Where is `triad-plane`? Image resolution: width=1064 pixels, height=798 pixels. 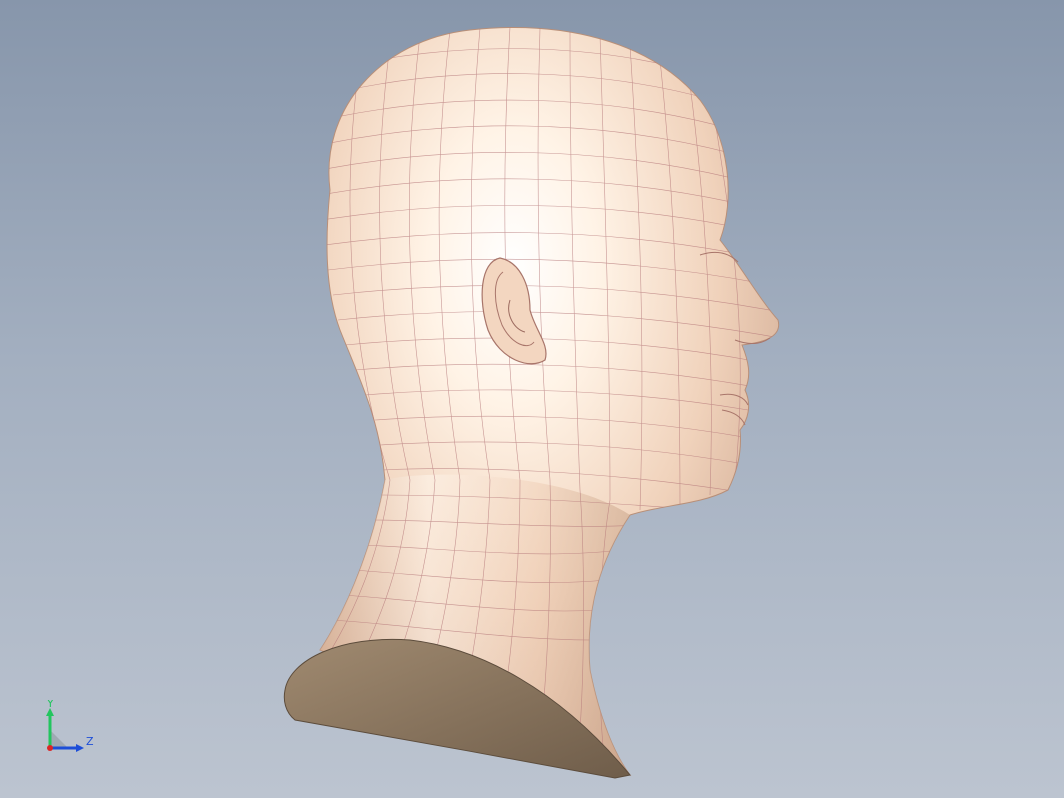
triad-plane is located at coordinates (59, 739).